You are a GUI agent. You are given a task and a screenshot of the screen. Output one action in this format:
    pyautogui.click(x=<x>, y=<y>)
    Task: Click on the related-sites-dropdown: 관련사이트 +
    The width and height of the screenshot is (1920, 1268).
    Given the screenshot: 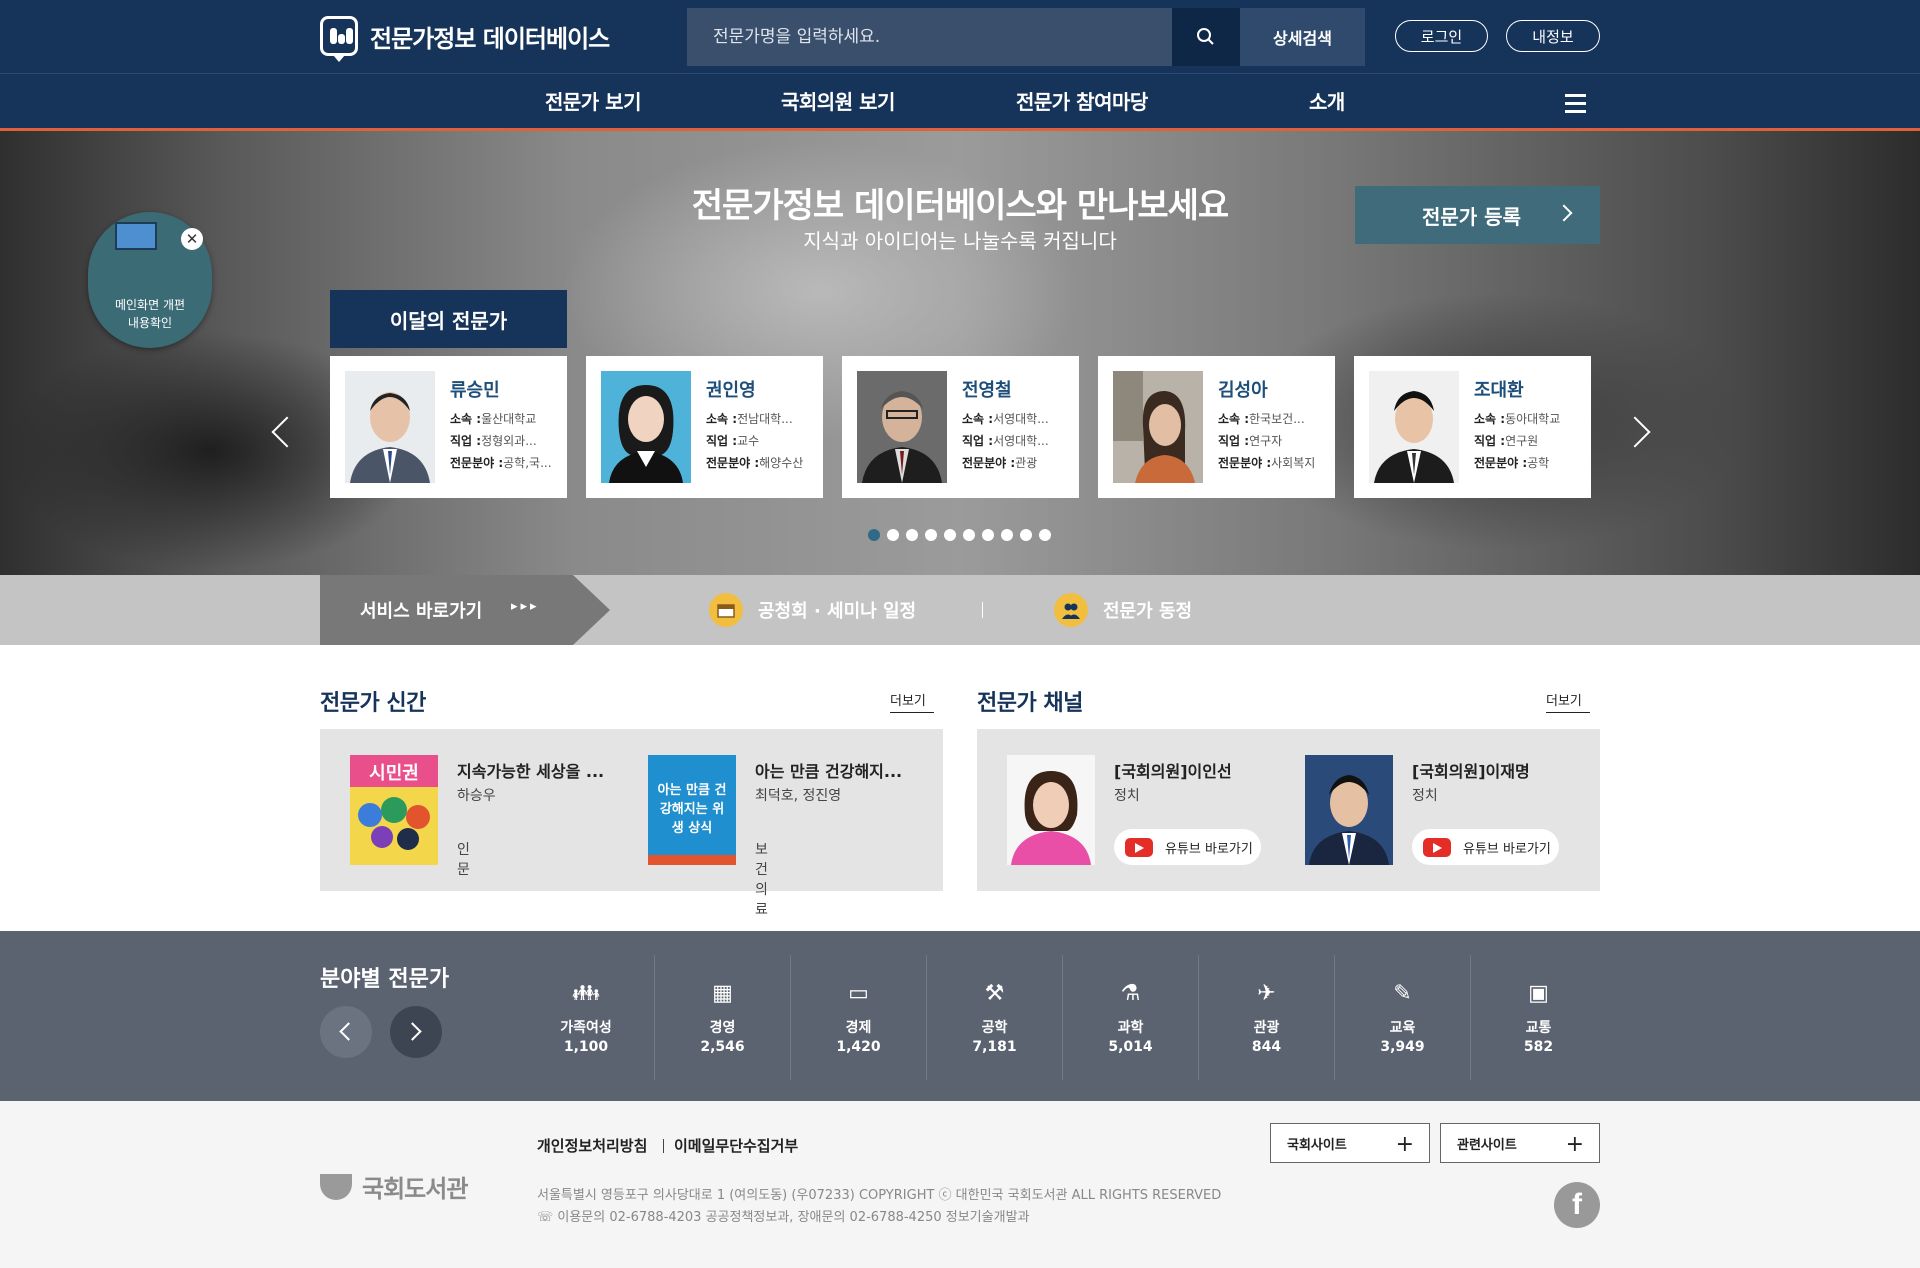 What is the action you would take?
    pyautogui.click(x=1520, y=1143)
    